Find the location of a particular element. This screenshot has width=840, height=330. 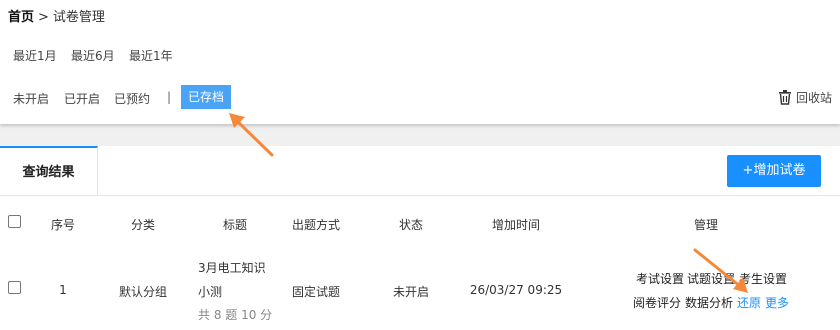

row-category: 默认分组 is located at coordinates (143, 292).